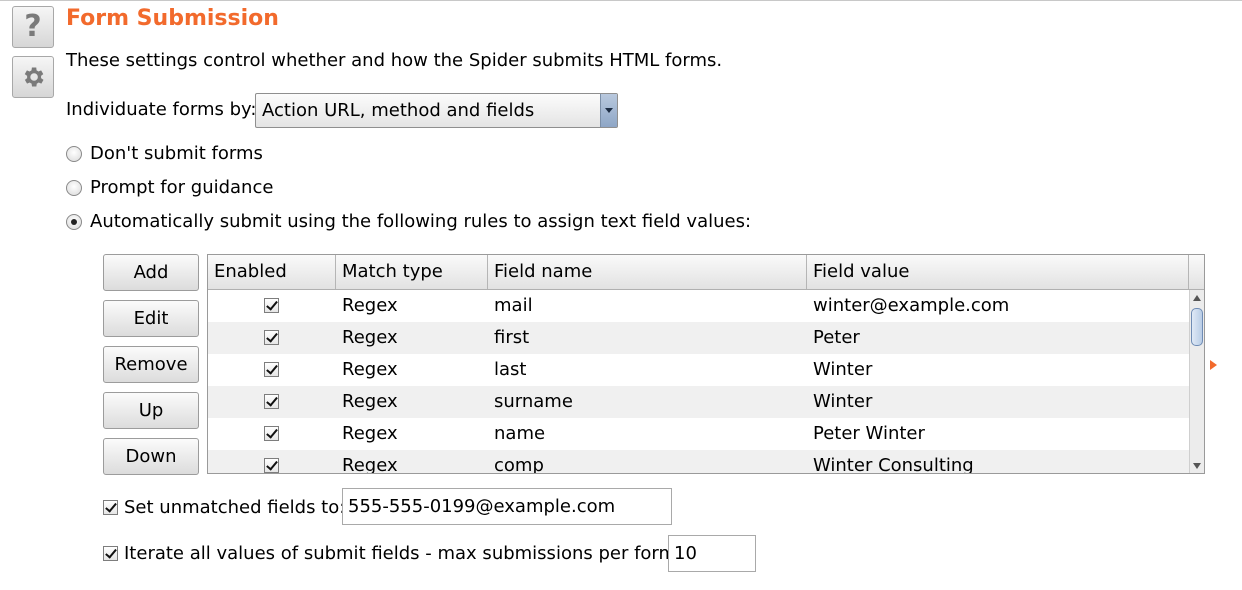 The width and height of the screenshot is (1242, 590). What do you see at coordinates (698, 338) in the screenshot?
I see `table-row: Regex first Peter` at bounding box center [698, 338].